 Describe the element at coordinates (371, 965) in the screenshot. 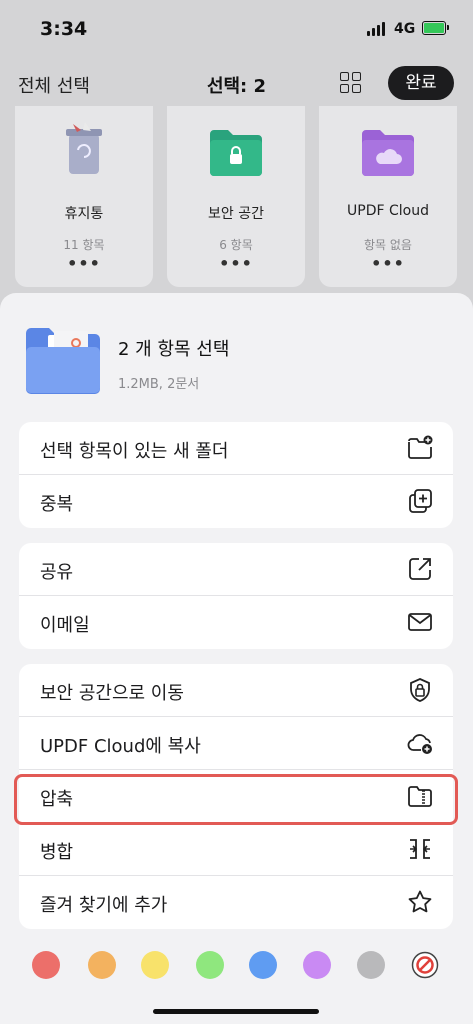

I see `color-tag-gray` at that location.